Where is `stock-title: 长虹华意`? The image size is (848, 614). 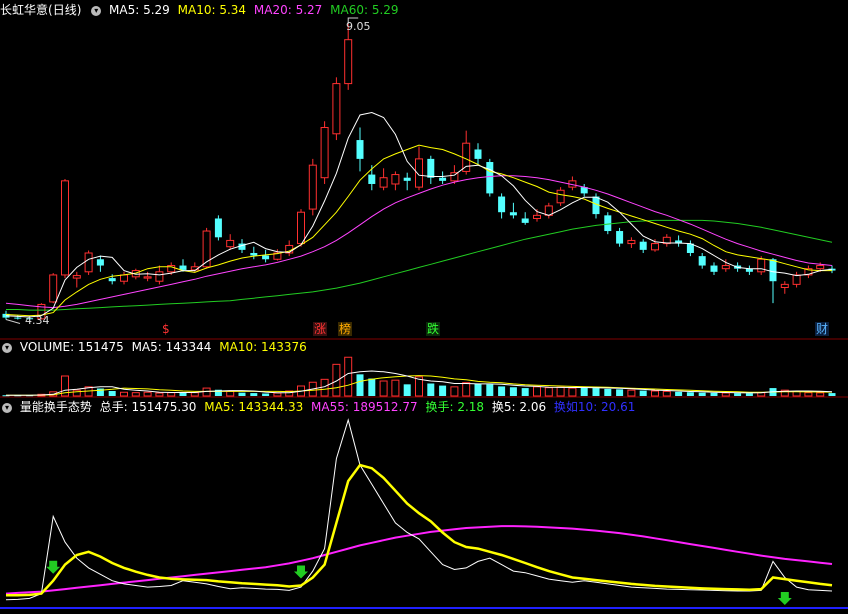 stock-title: 长虹华意 is located at coordinates (24, 10).